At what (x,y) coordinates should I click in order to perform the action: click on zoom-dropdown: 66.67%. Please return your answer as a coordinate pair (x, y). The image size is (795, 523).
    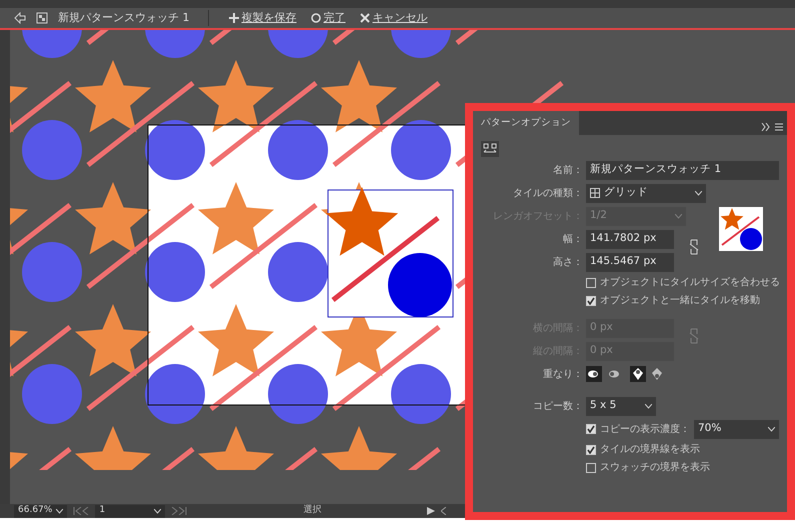
    Looking at the image, I should click on (41, 511).